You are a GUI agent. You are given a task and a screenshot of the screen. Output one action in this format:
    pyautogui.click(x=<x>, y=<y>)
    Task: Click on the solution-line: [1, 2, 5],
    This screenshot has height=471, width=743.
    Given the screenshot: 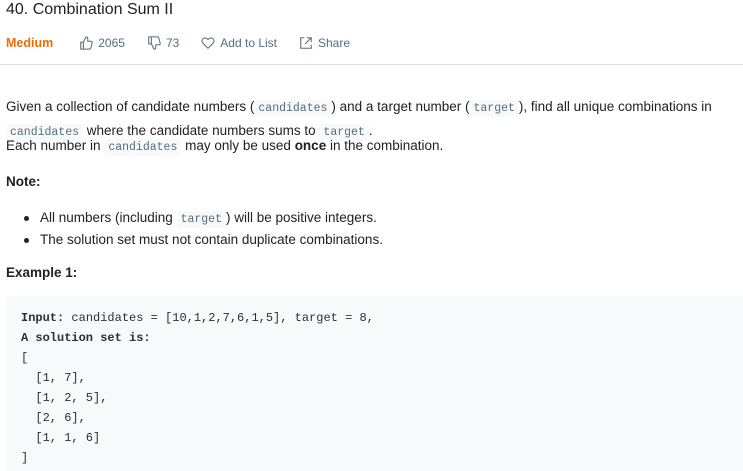 What is the action you would take?
    pyautogui.click(x=64, y=398)
    